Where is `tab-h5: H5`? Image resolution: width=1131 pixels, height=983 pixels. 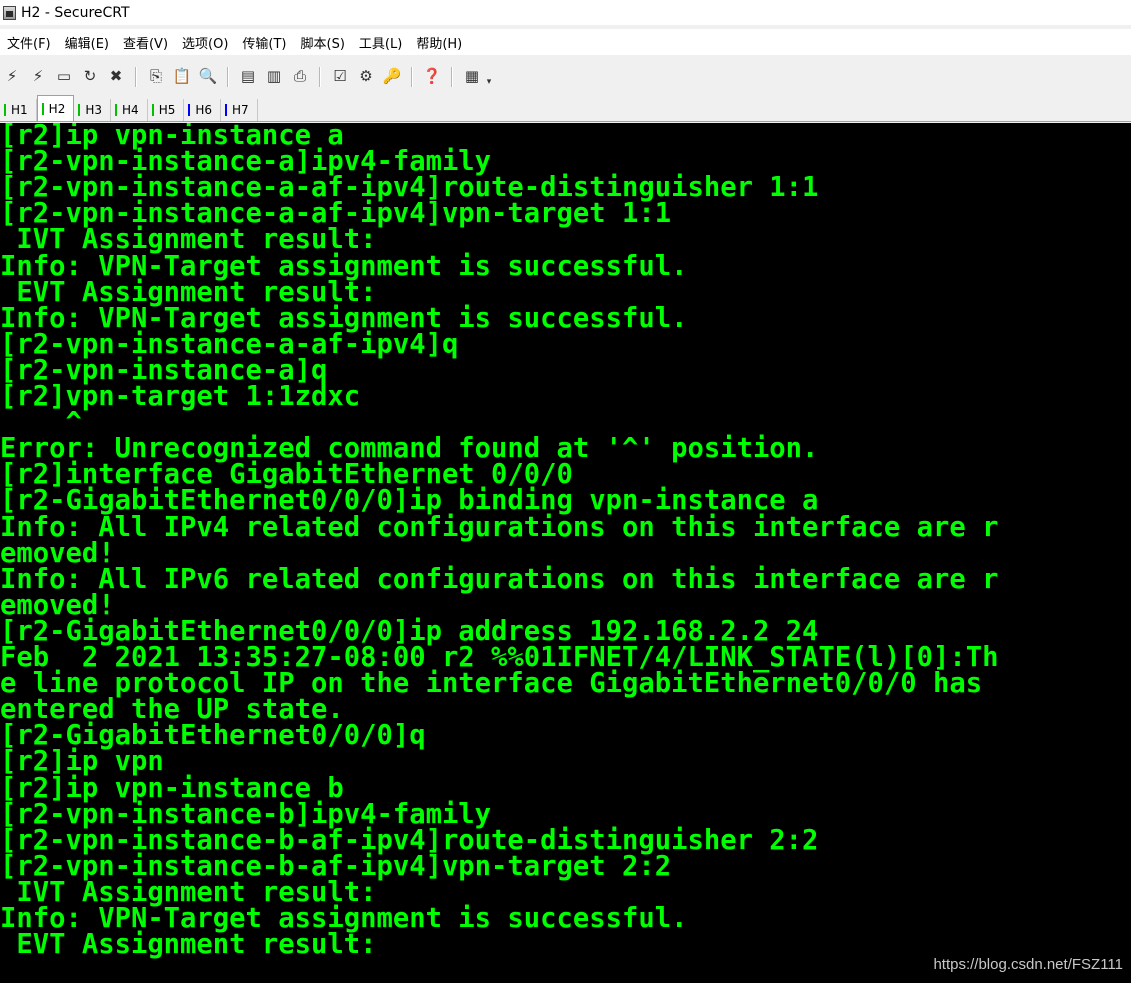 tab-h5: H5 is located at coordinates (166, 110).